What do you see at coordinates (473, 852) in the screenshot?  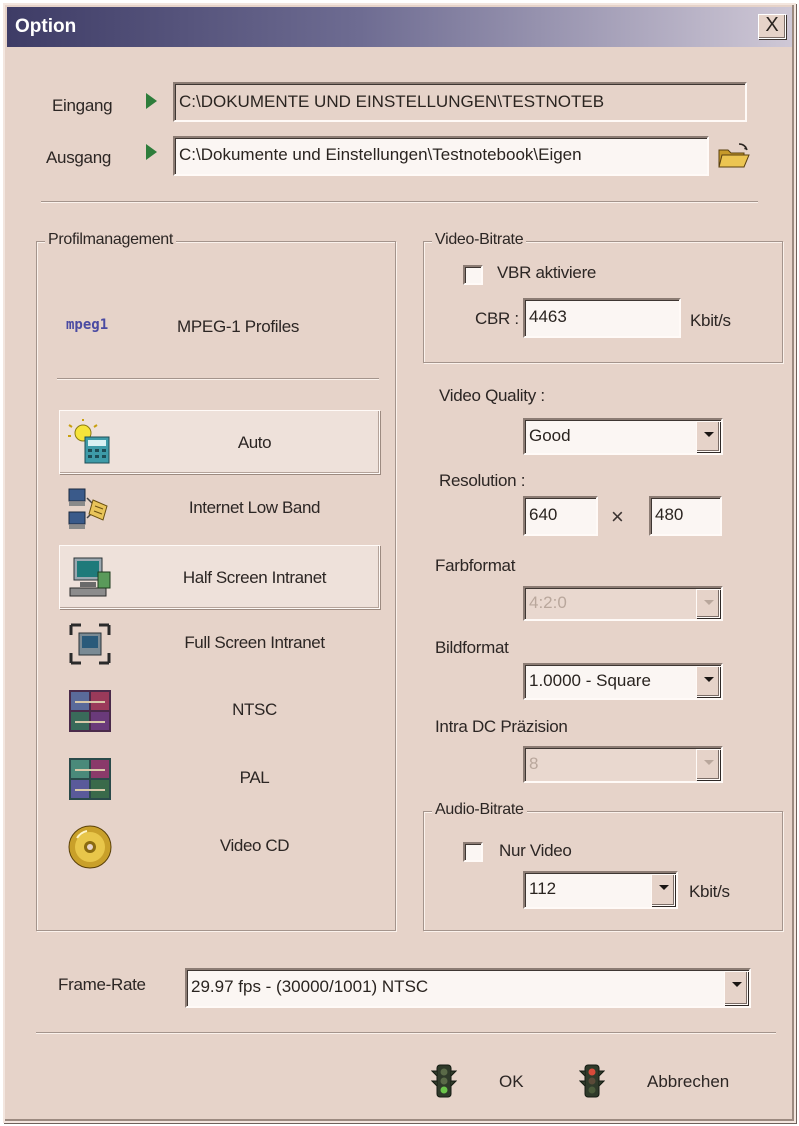 I see `only-video-checkbox` at bounding box center [473, 852].